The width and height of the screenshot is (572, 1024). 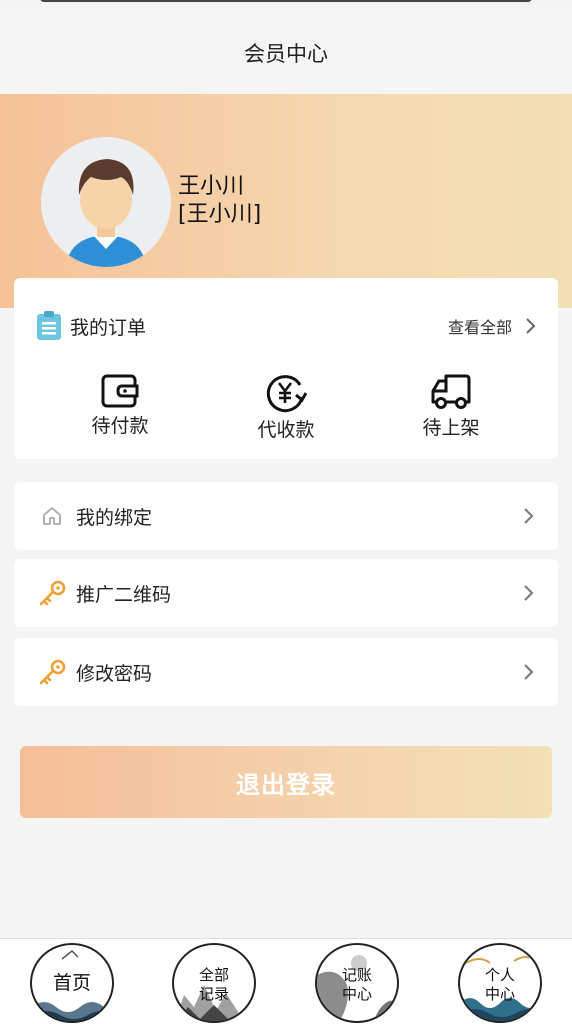 I want to click on user-alias: [王小川], so click(x=220, y=214).